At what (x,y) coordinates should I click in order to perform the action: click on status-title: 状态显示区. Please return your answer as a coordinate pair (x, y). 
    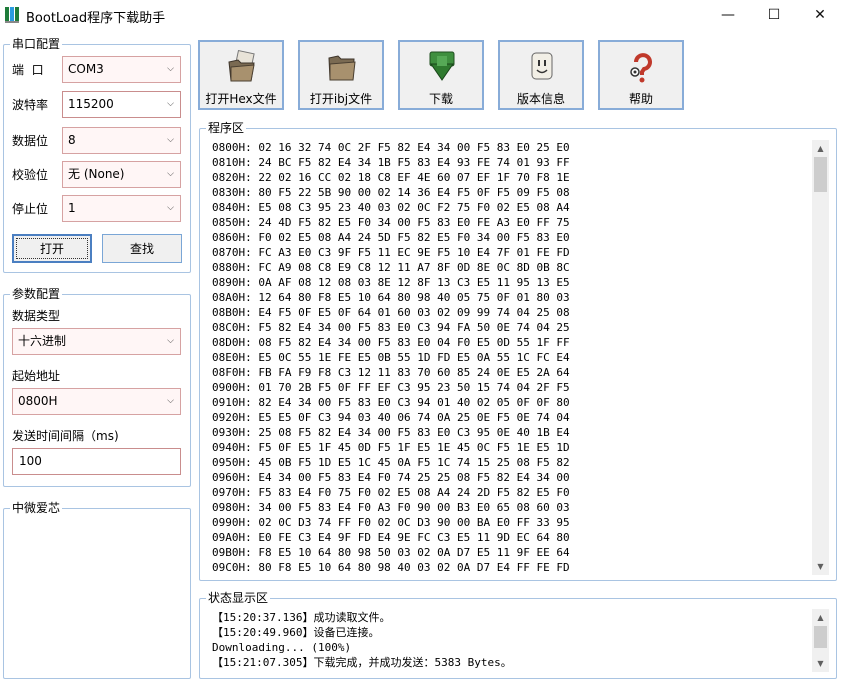
    Looking at the image, I should click on (238, 598).